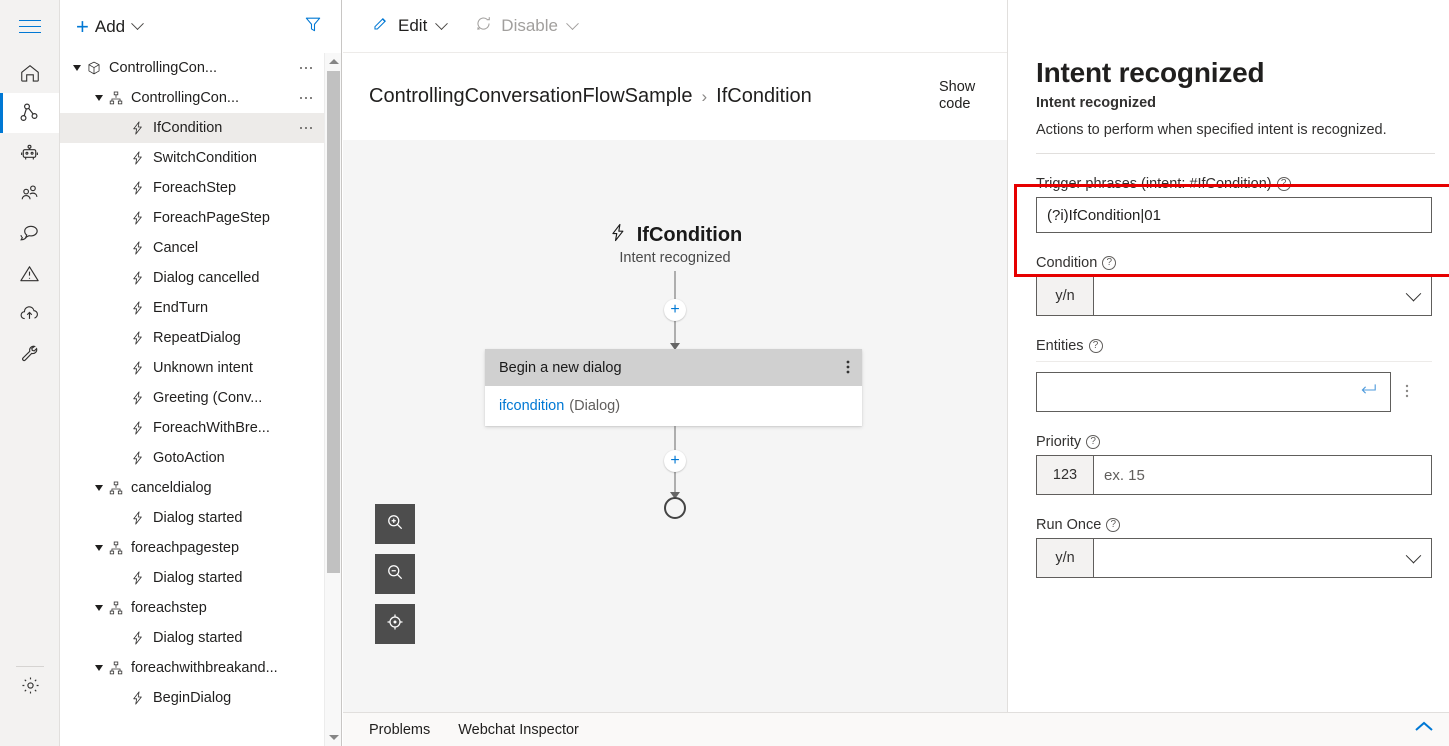 This screenshot has height=746, width=1449. I want to click on breadcrumb-current: IfCondition, so click(764, 96).